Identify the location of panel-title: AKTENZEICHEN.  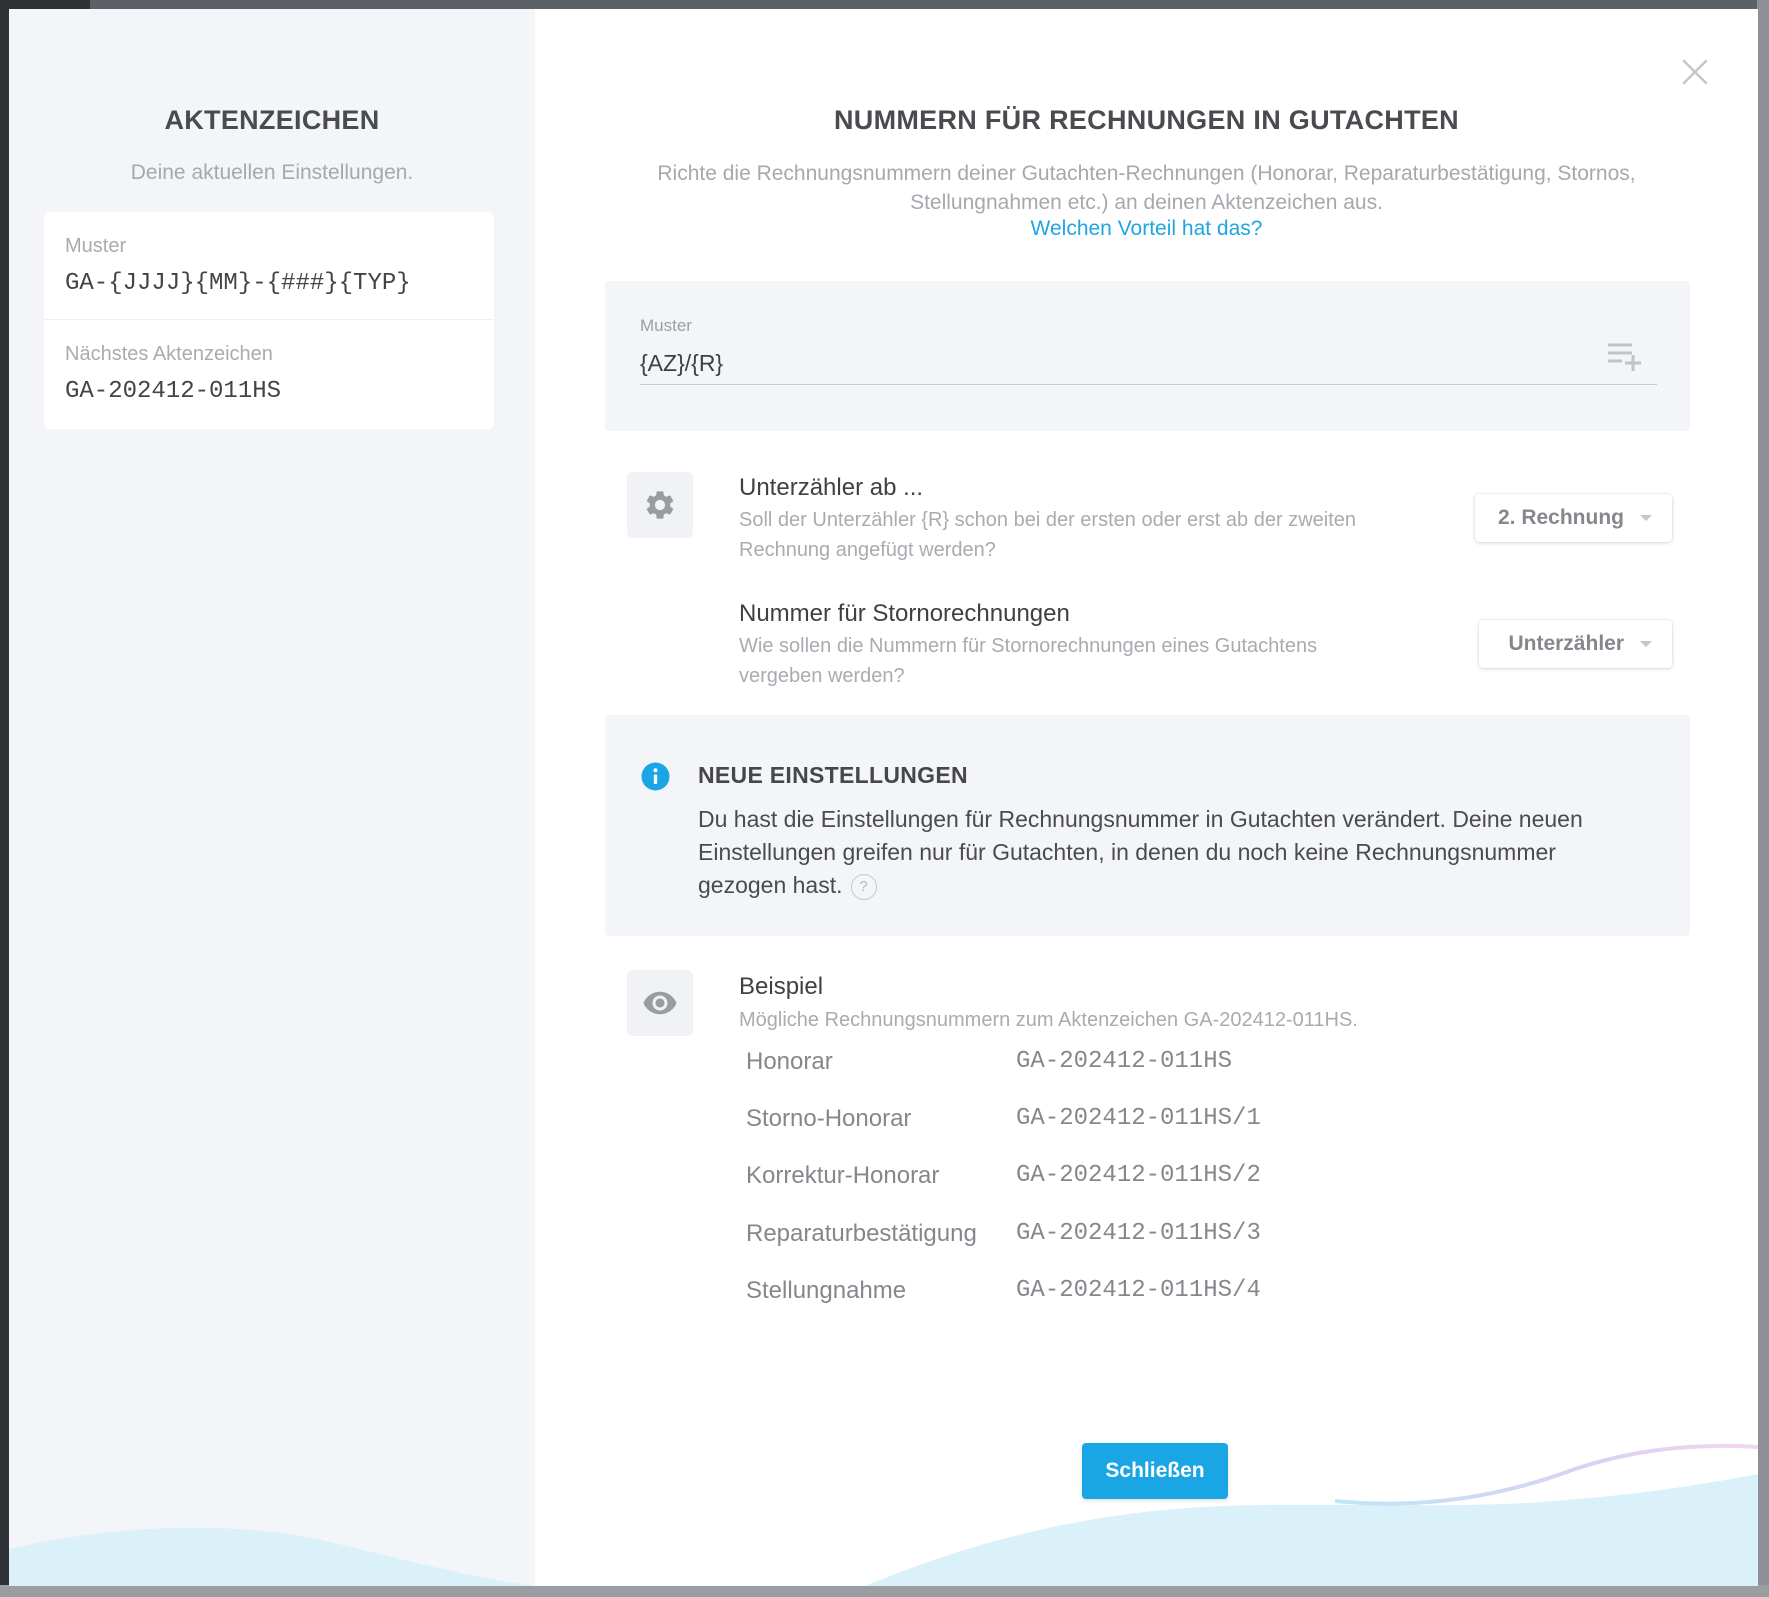
(272, 120).